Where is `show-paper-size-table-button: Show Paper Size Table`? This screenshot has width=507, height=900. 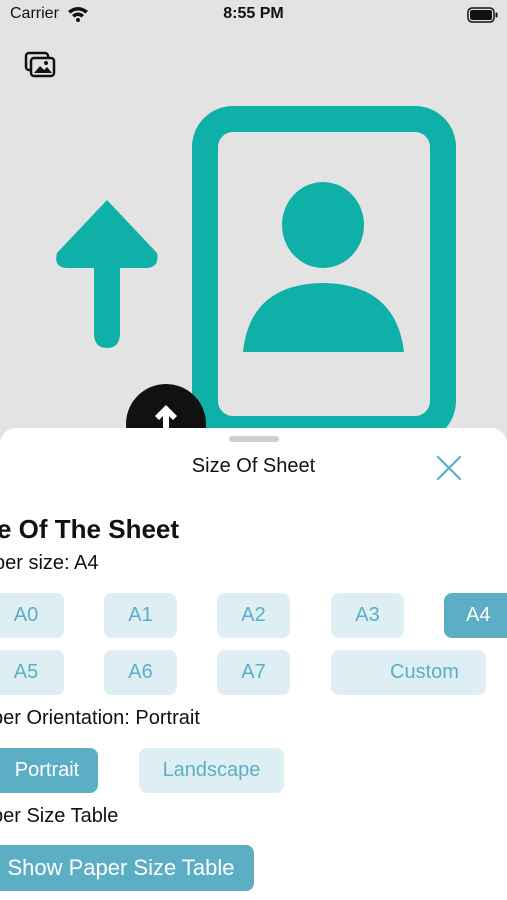 show-paper-size-table-button: Show Paper Size Table is located at coordinates (127, 868).